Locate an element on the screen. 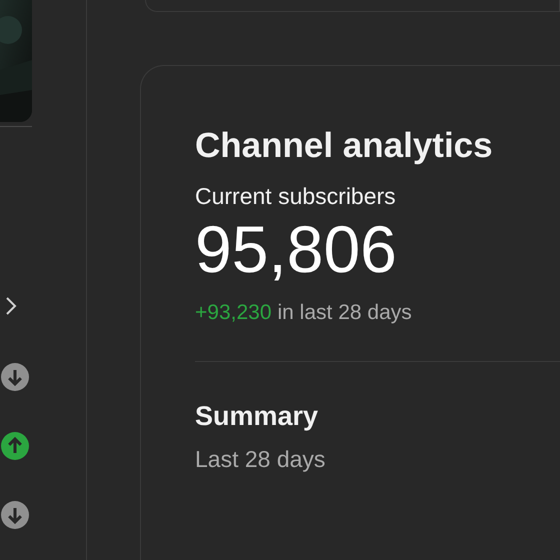 Image resolution: width=560 pixels, height=560 pixels. change-period: in last 28 days is located at coordinates (345, 313).